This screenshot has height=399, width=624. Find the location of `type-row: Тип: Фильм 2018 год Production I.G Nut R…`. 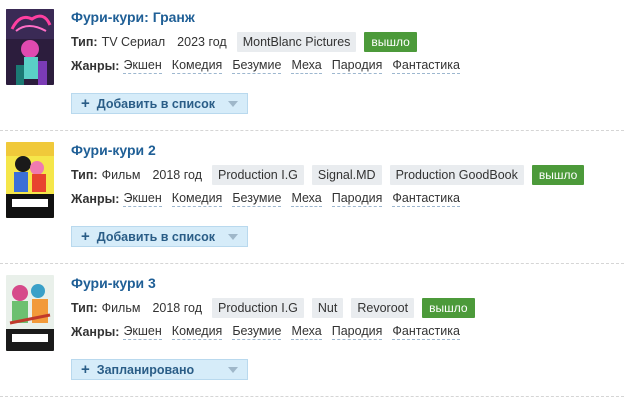

type-row: Тип: Фильм 2018 год Production I.G Nut R… is located at coordinates (273, 308).